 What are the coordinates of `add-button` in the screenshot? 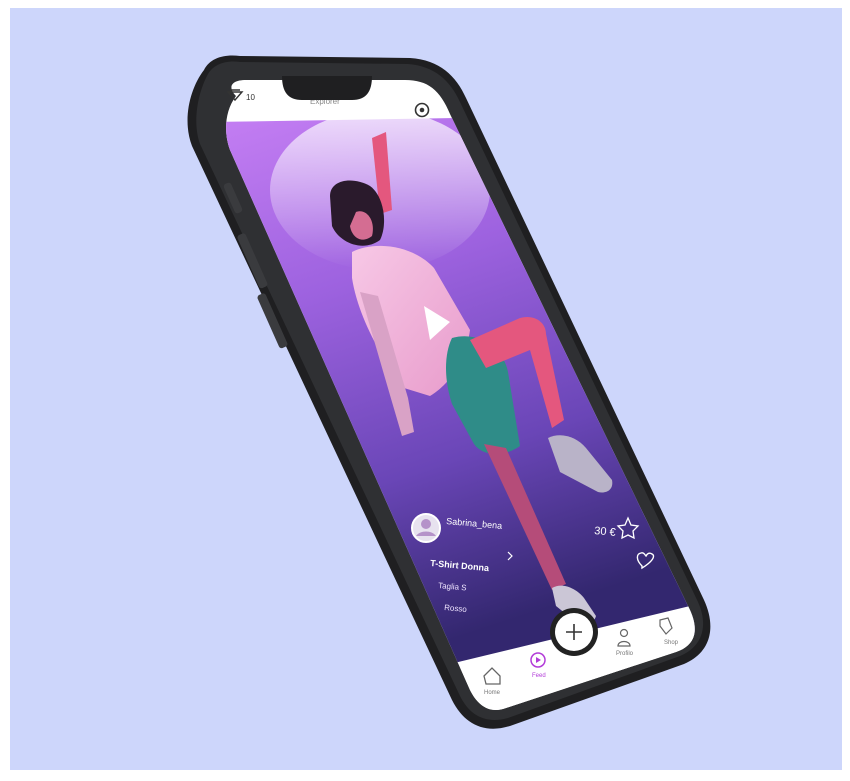 It's located at (574, 632).